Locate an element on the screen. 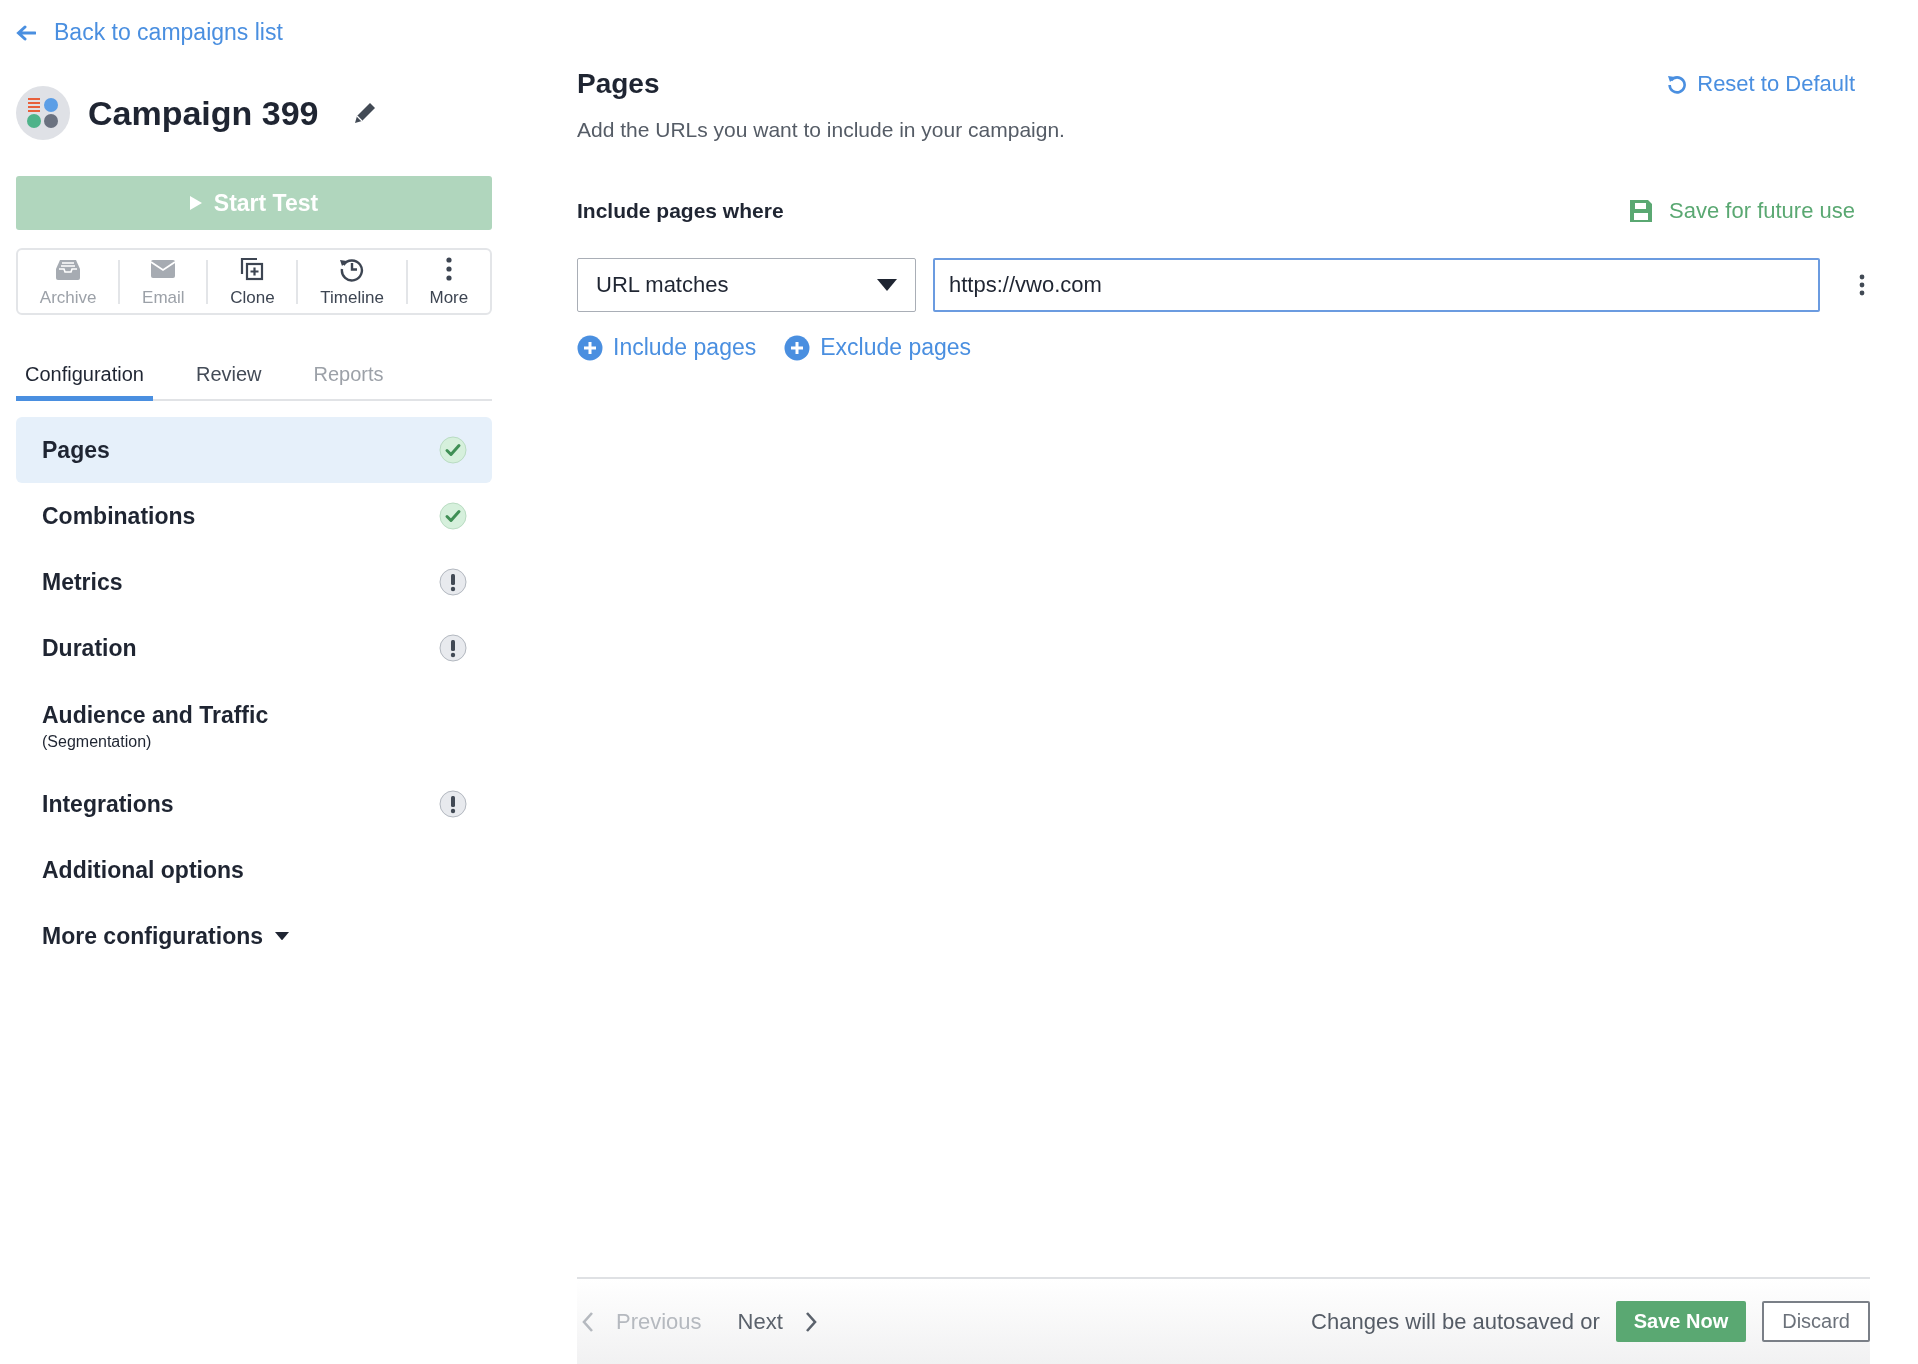 The image size is (1918, 1364). section-description: Add the URLs you want to include in your campaign. is located at coordinates (821, 130).